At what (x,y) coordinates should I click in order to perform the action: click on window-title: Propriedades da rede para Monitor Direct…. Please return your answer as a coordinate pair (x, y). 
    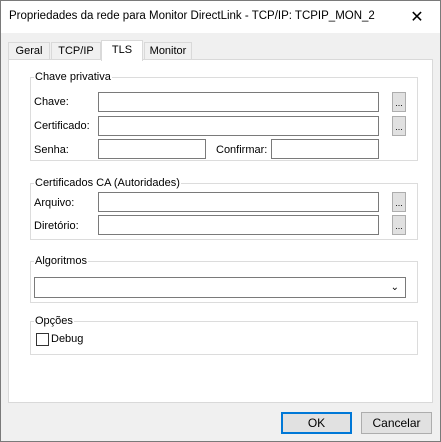
    Looking at the image, I should click on (192, 16).